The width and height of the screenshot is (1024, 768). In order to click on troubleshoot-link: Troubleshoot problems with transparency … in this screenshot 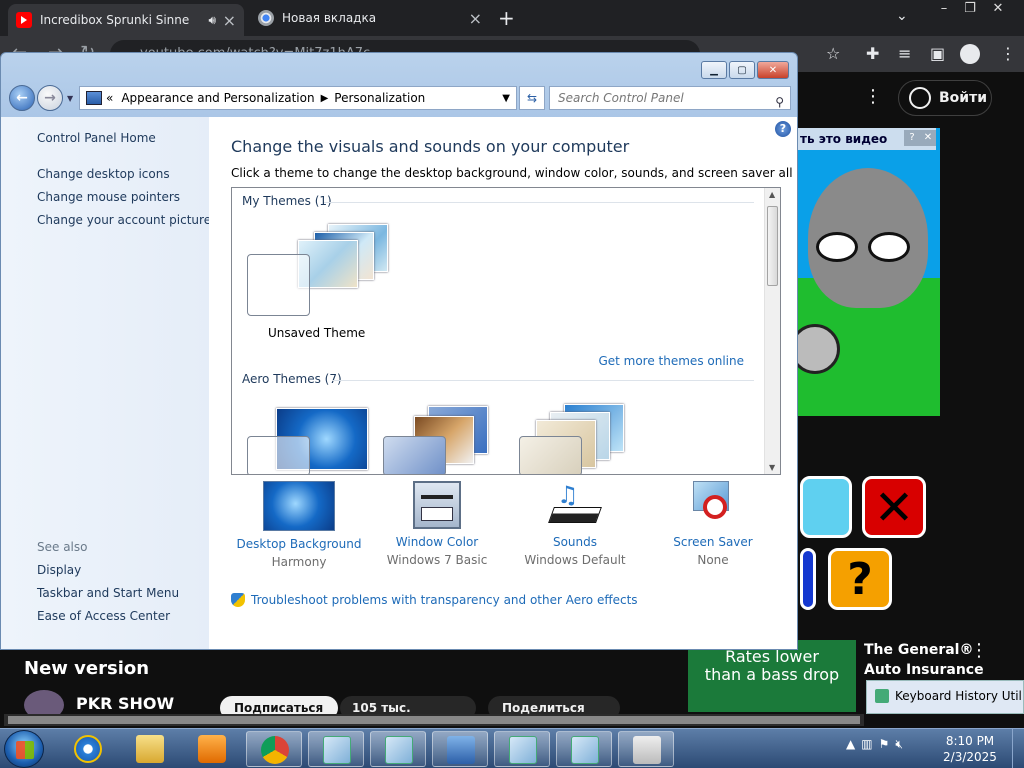, I will do `click(434, 600)`.